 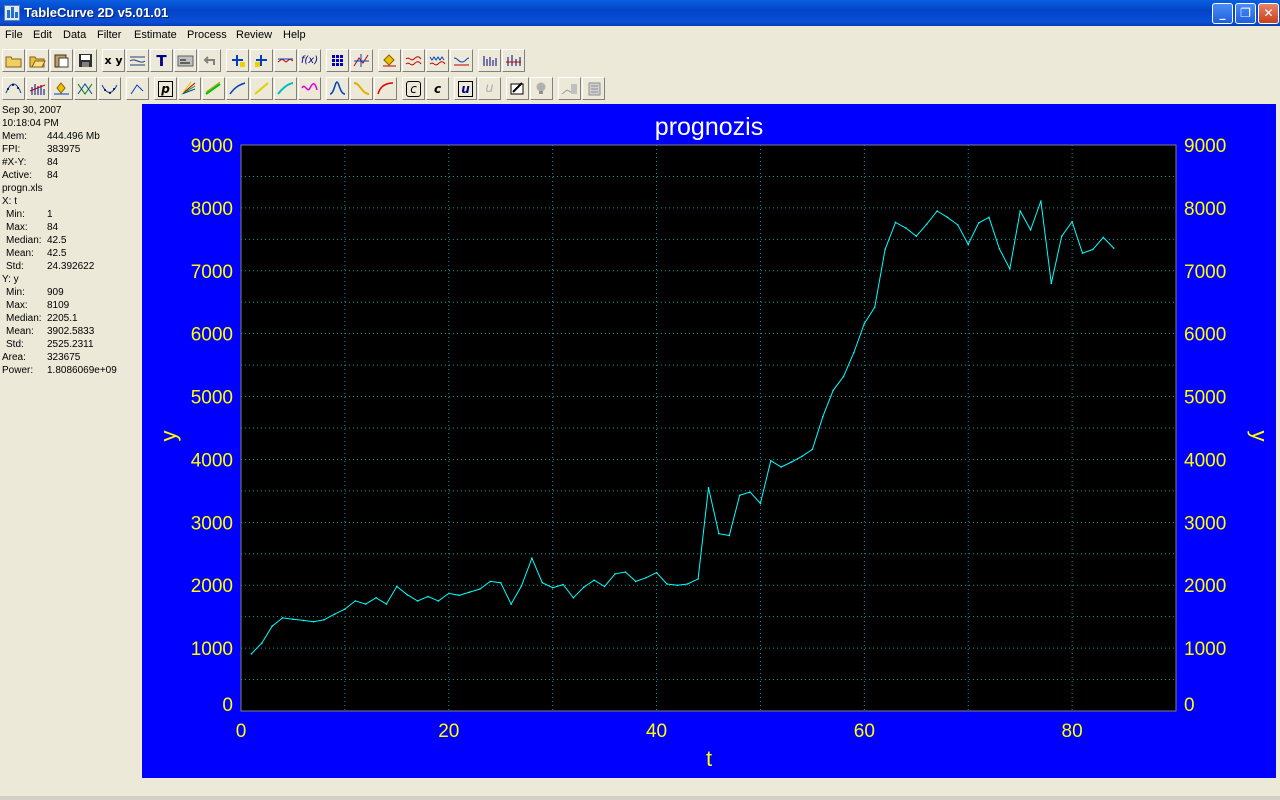 What do you see at coordinates (285, 60) in the screenshot?
I see `curve-compare-icon` at bounding box center [285, 60].